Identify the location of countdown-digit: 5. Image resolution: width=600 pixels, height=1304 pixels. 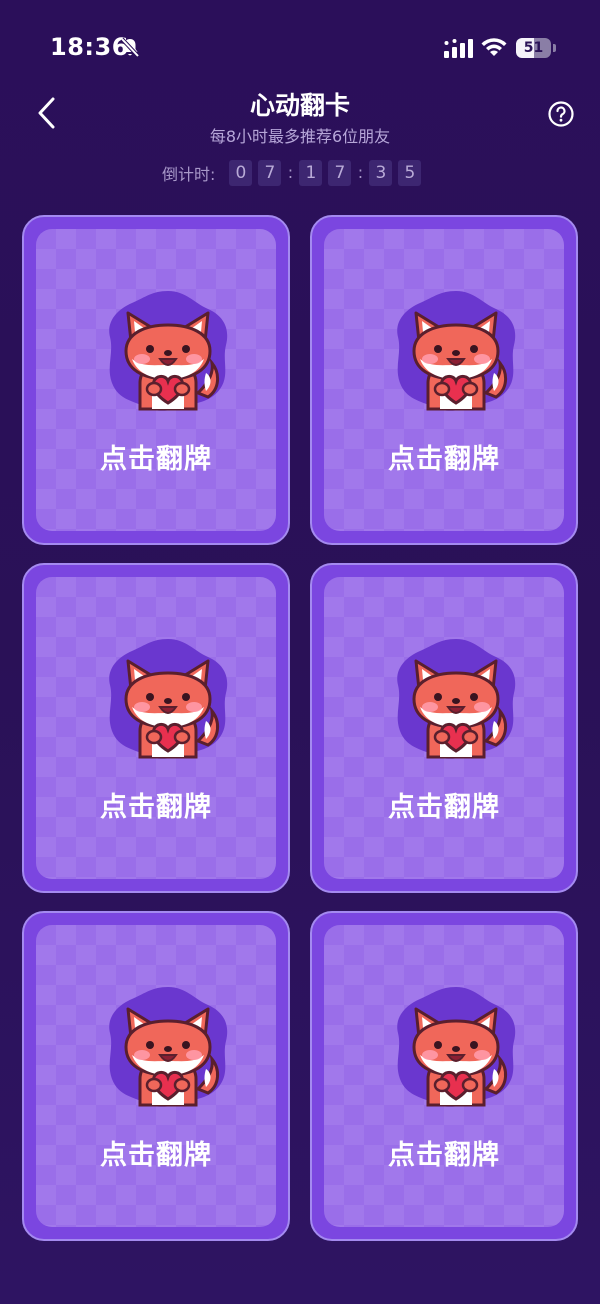
(410, 173).